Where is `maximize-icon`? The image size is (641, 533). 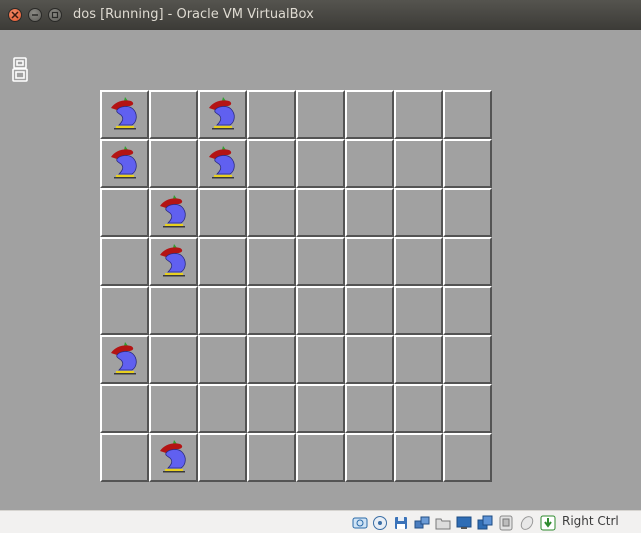 maximize-icon is located at coordinates (55, 15).